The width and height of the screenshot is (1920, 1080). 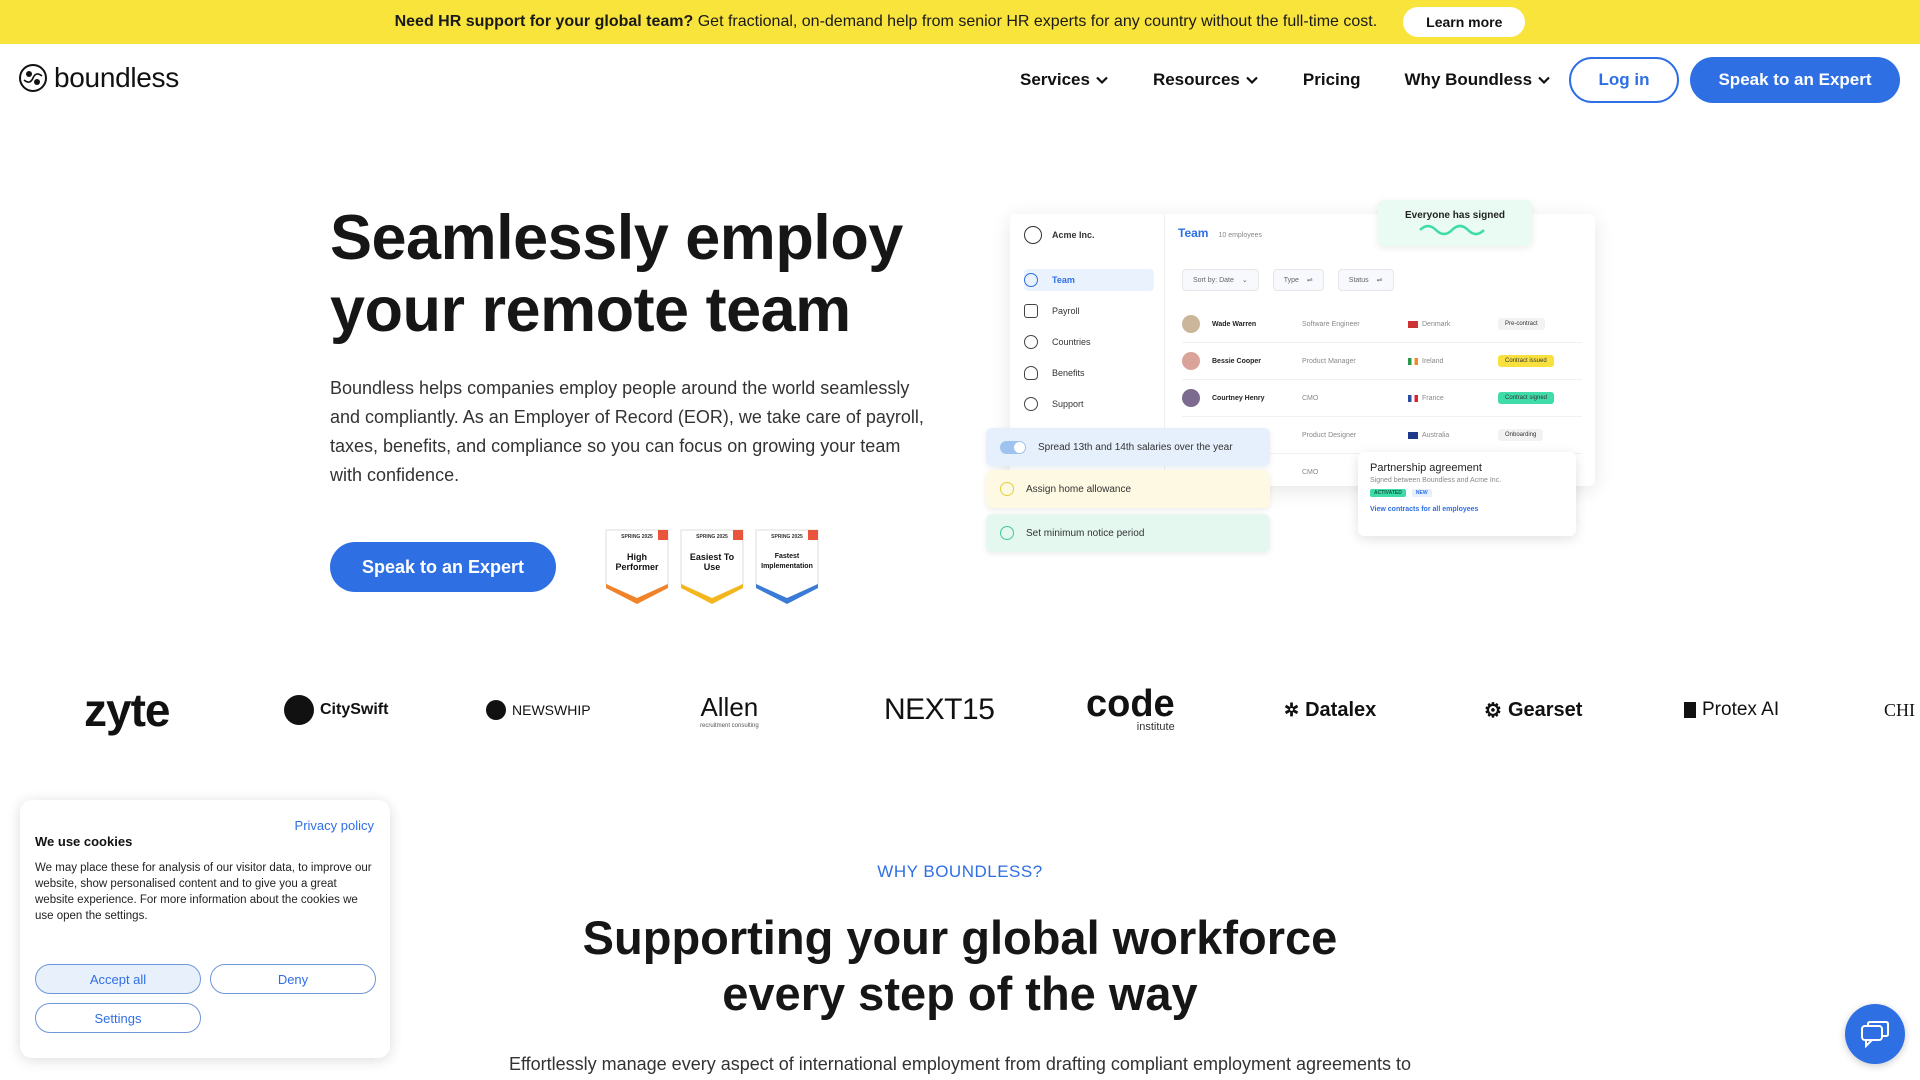 I want to click on newswhip-mark-icon, so click(x=496, y=710).